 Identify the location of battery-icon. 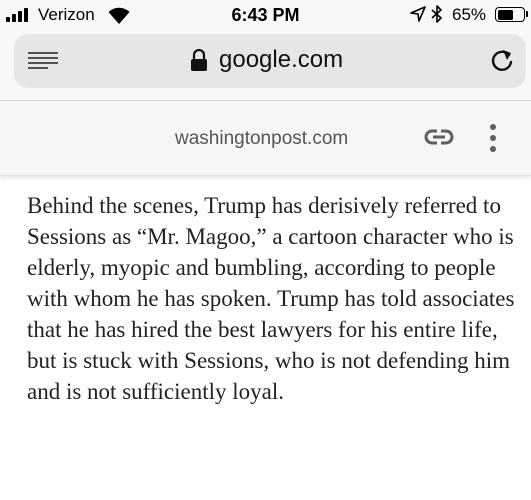
(510, 14).